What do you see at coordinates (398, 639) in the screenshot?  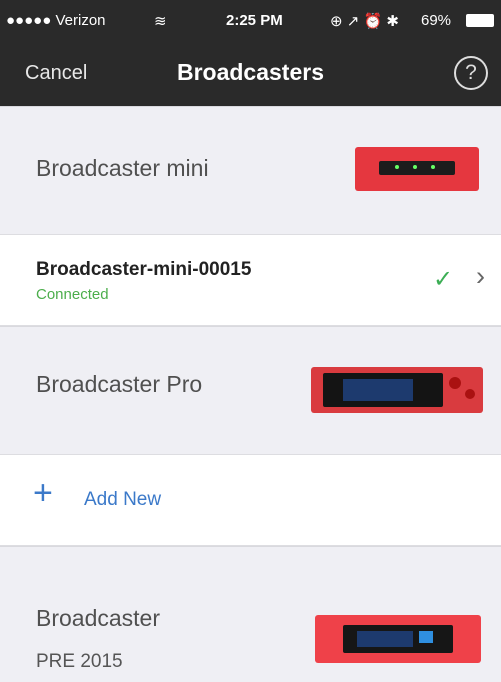 I see `broadcaster-pre-2015-image` at bounding box center [398, 639].